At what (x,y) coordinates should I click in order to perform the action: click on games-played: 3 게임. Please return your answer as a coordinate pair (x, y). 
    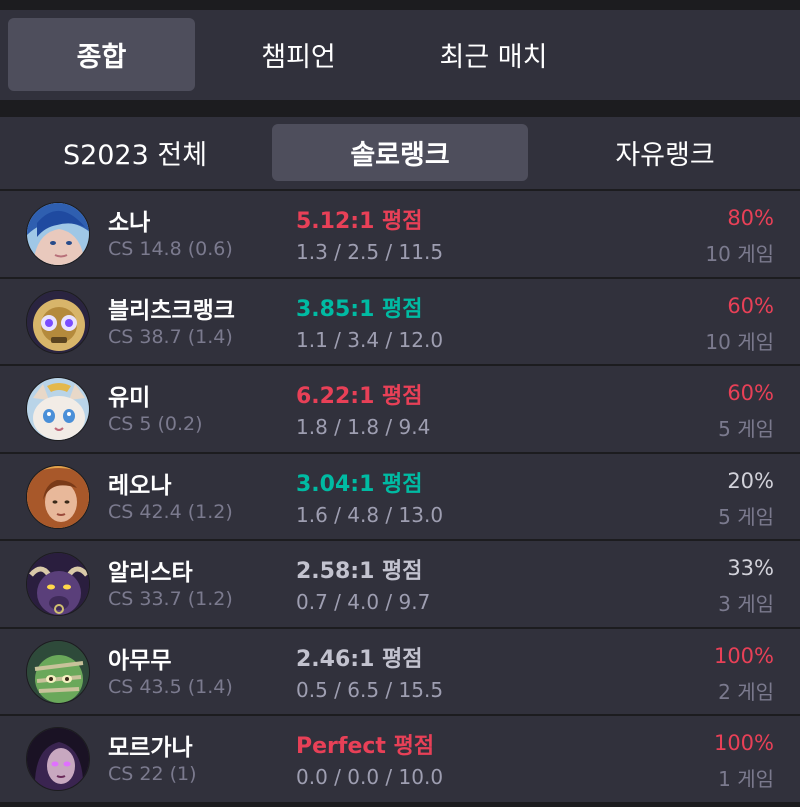
    Looking at the image, I should click on (746, 604).